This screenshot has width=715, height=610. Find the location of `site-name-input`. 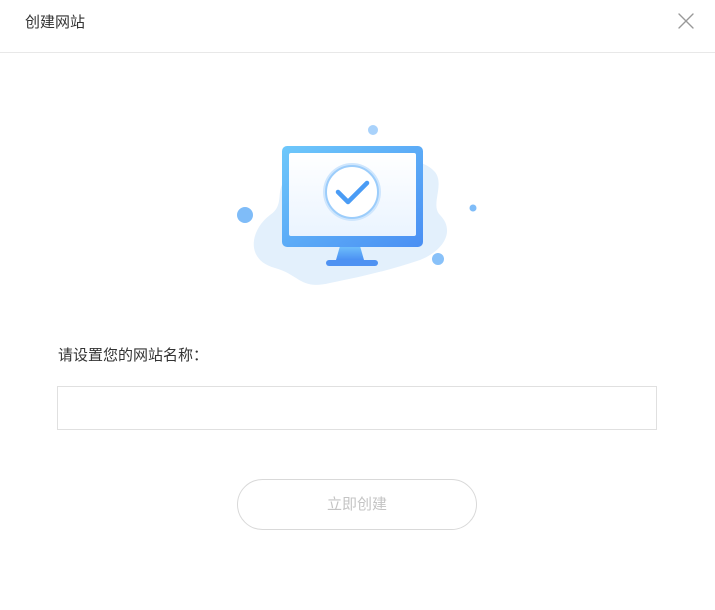

site-name-input is located at coordinates (357, 408).